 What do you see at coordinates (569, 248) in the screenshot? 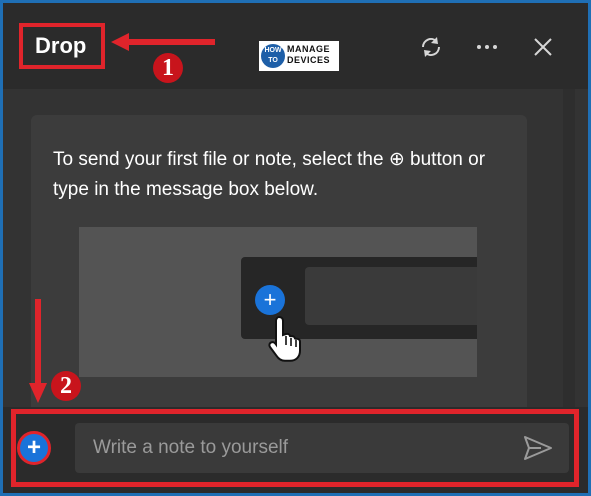
I see `scrollbar-track` at bounding box center [569, 248].